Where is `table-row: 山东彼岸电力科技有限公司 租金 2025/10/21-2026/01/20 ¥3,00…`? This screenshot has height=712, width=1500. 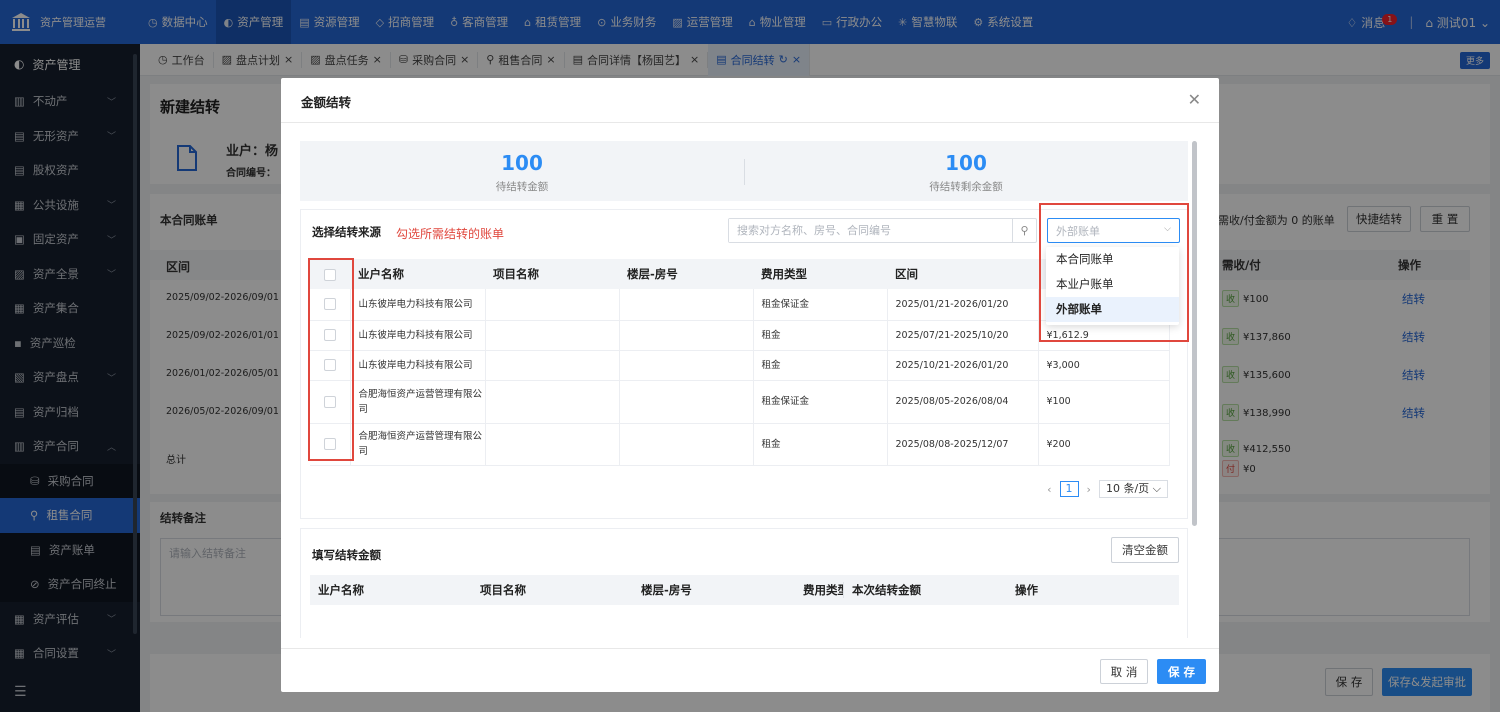 table-row: 山东彼岸电力科技有限公司 租金 2025/10/21-2026/01/20 ¥3,00… is located at coordinates (740, 365).